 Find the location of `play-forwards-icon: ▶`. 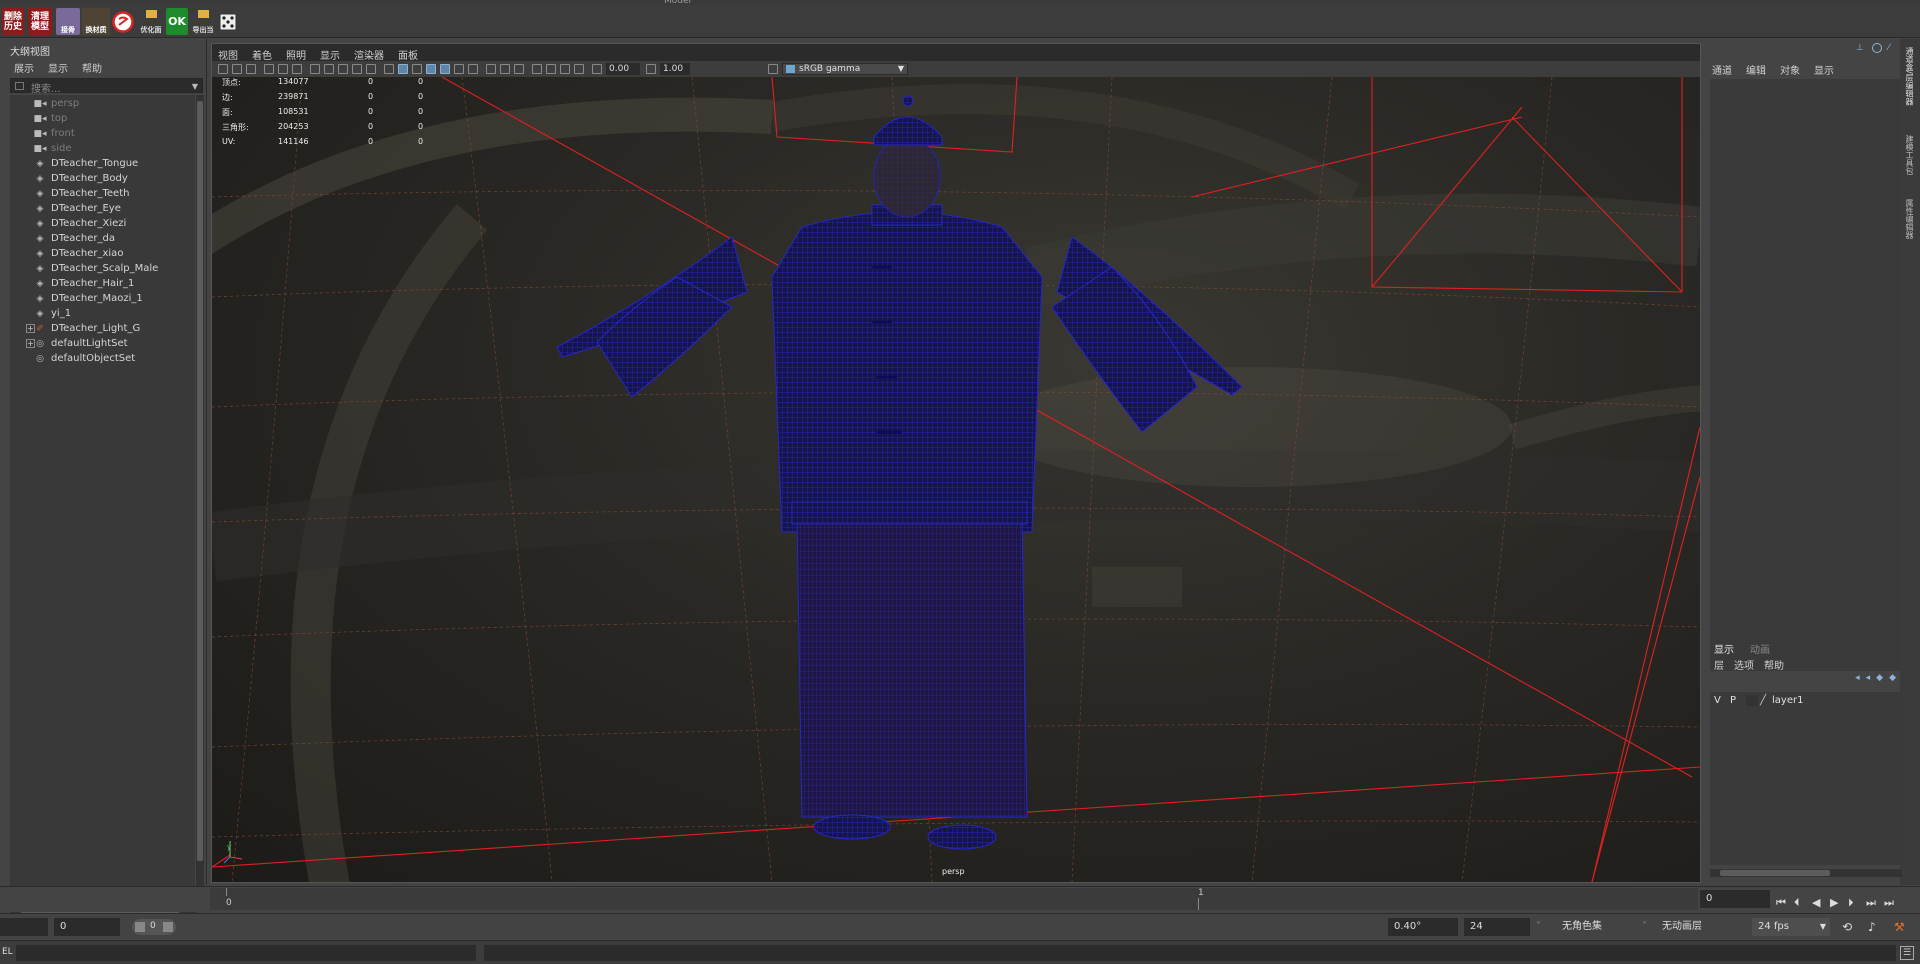

play-forwards-icon: ▶ is located at coordinates (1834, 902).